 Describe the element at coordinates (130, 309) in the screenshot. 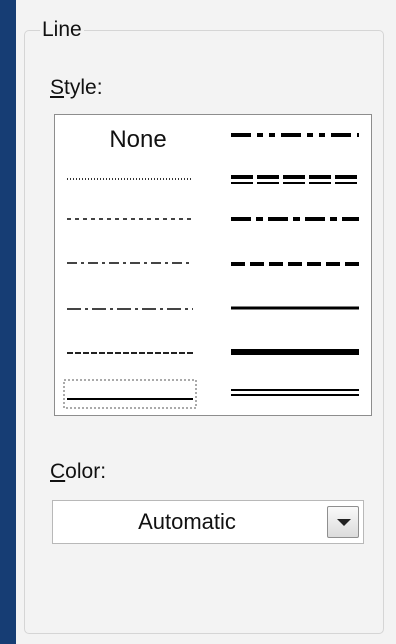

I see `line-style-long-dash-dot-option` at that location.